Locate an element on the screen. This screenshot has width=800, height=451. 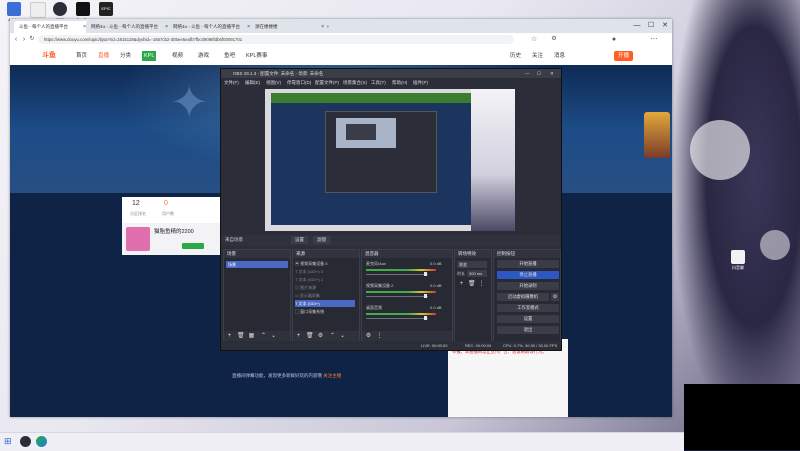
add-source-button: + is located at coordinates (298, 336).